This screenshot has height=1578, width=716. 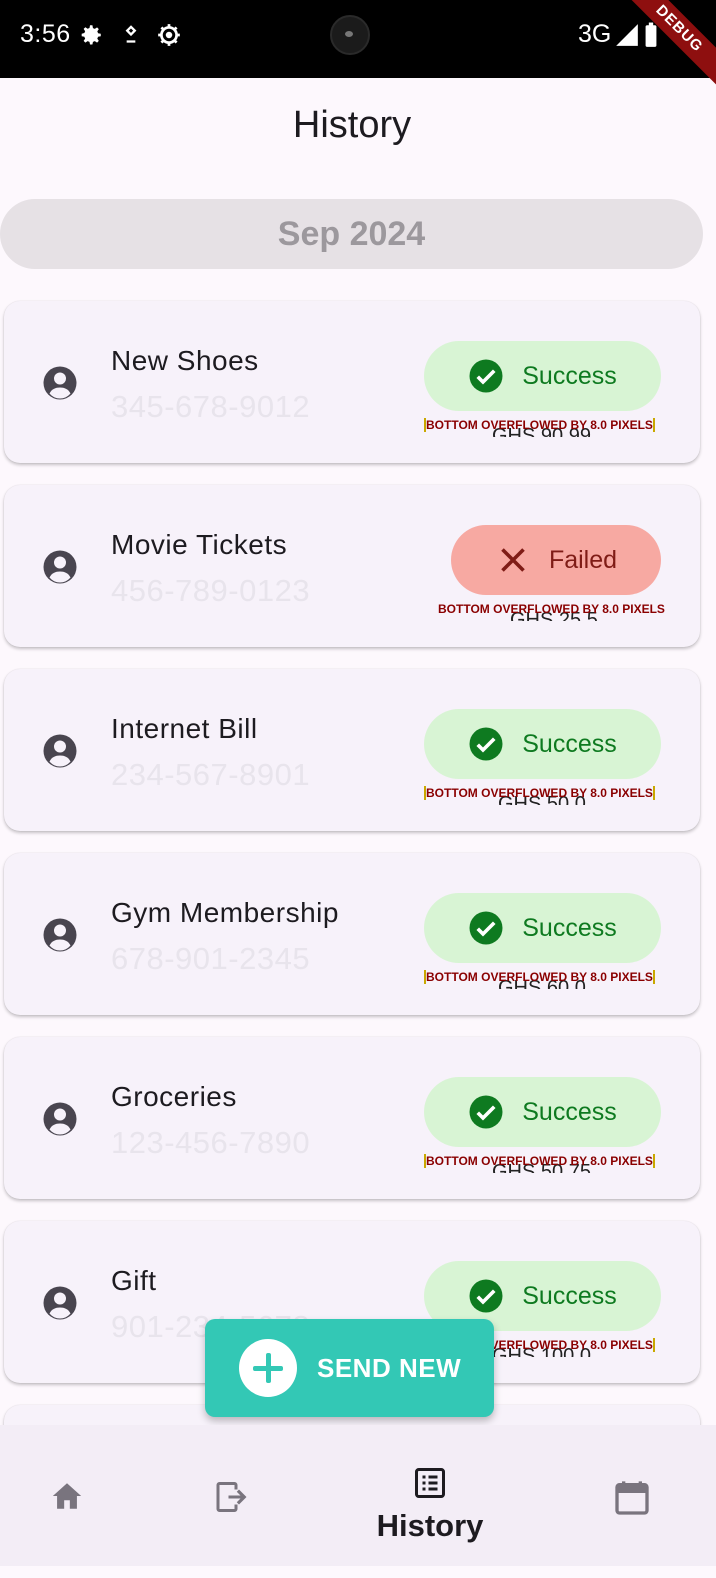 What do you see at coordinates (184, 728) in the screenshot?
I see `transaction-title: Internet Bill` at bounding box center [184, 728].